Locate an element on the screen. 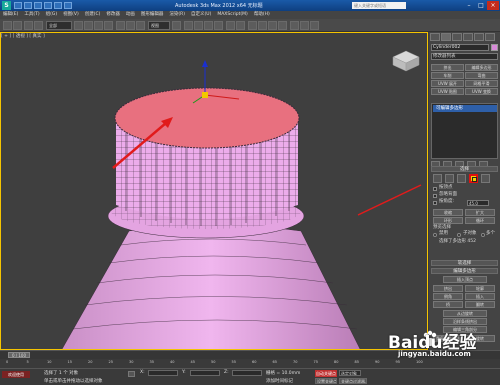 This screenshot has height=385, width=500. project-folder-icon is located at coordinates (68, 5).